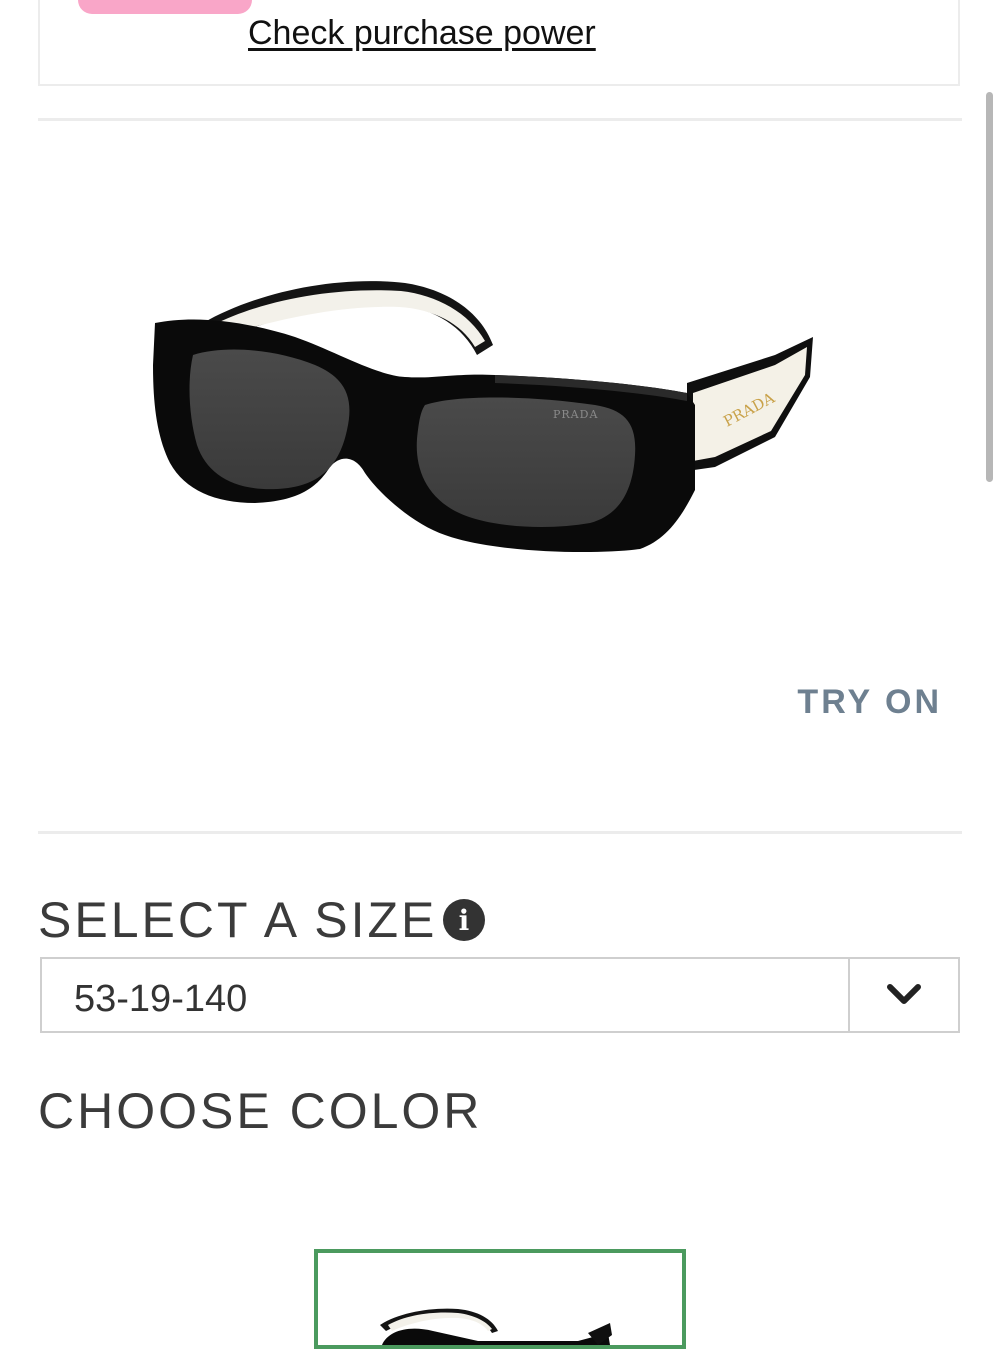 The height and width of the screenshot is (1349, 1000). I want to click on size-select: 53-19-140, so click(500, 995).